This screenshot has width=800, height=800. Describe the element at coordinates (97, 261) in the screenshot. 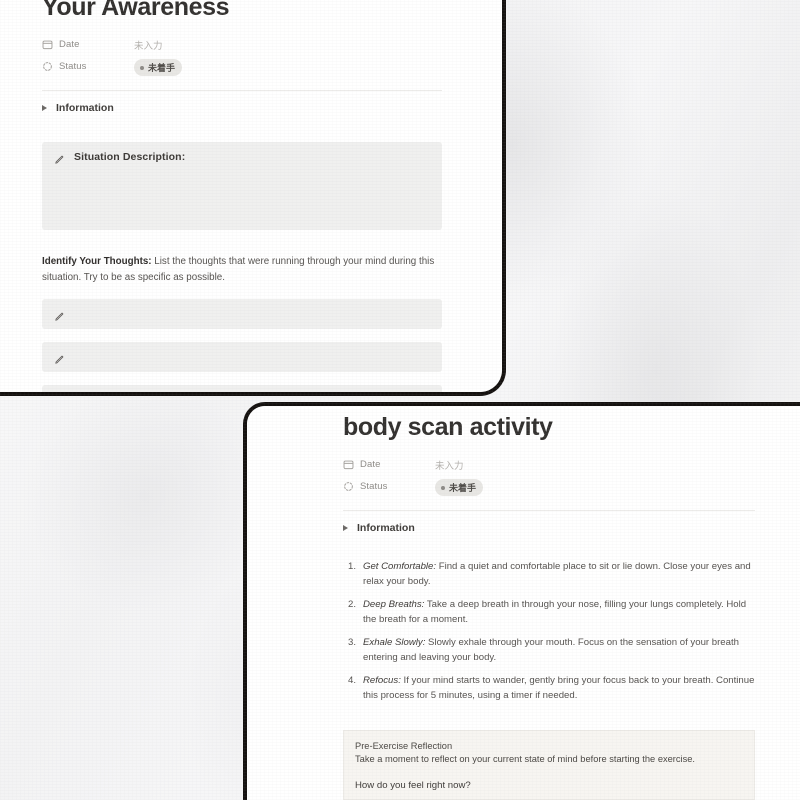

I see `identify-thoughts-heading: Identify Your Thoughts:` at that location.